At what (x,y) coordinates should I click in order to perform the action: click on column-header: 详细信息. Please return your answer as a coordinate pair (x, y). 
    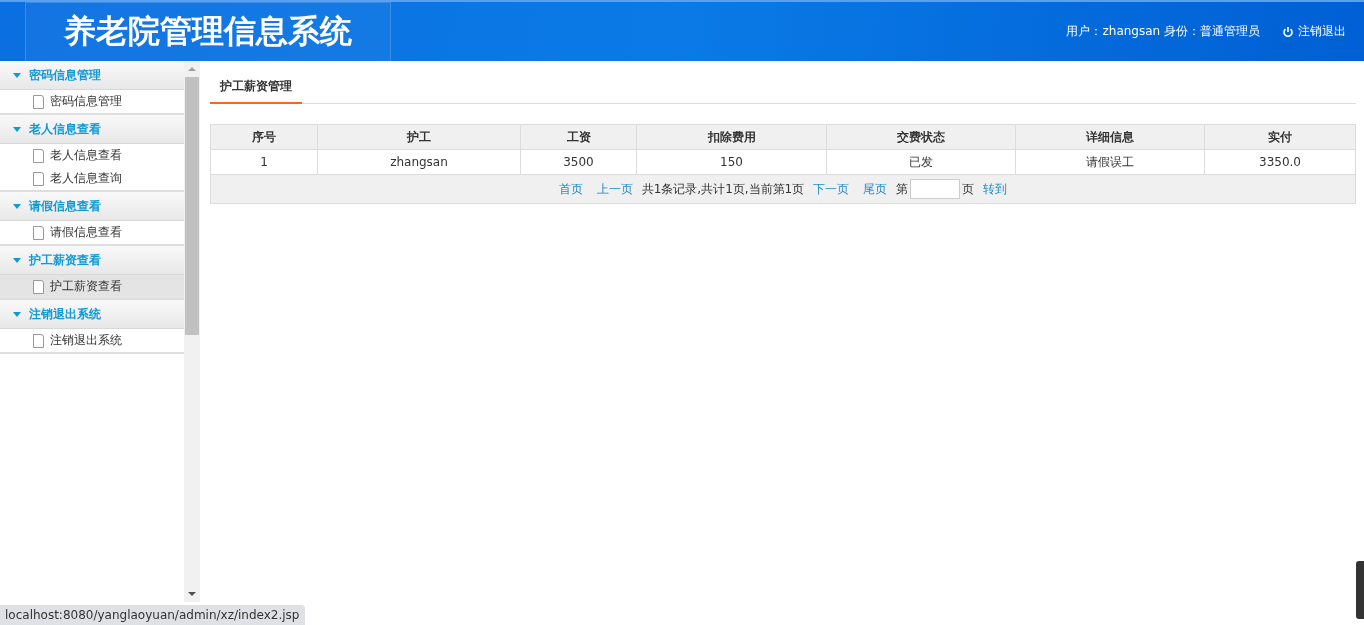
    Looking at the image, I should click on (1110, 137).